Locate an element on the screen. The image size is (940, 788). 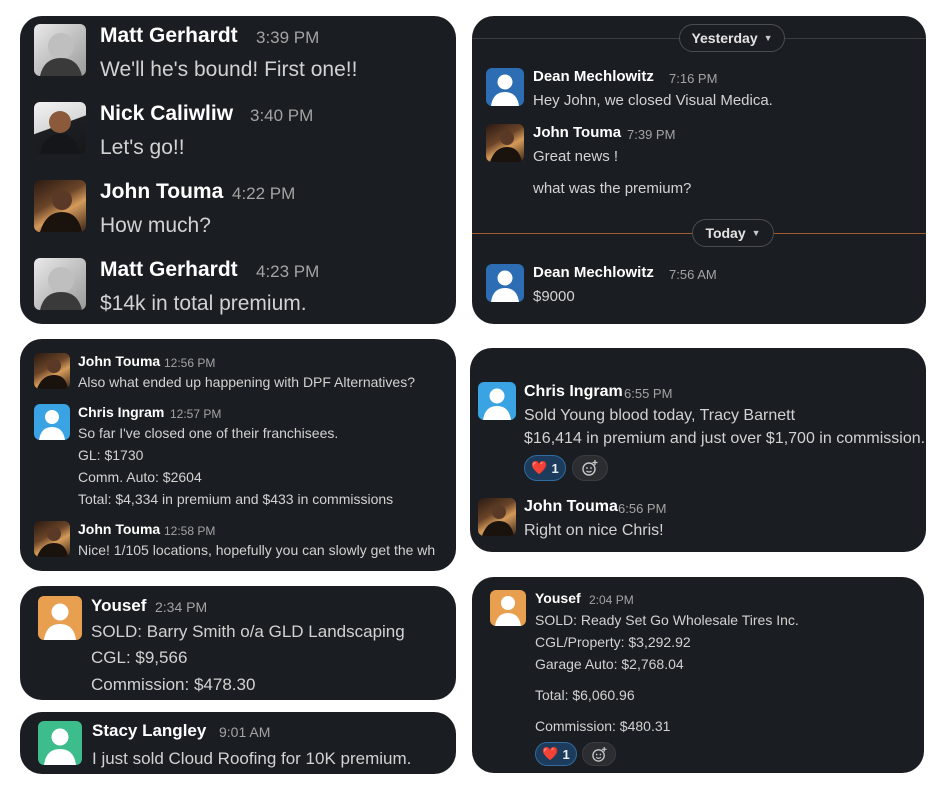
timestamp: 2:04 PM is located at coordinates (611, 600).